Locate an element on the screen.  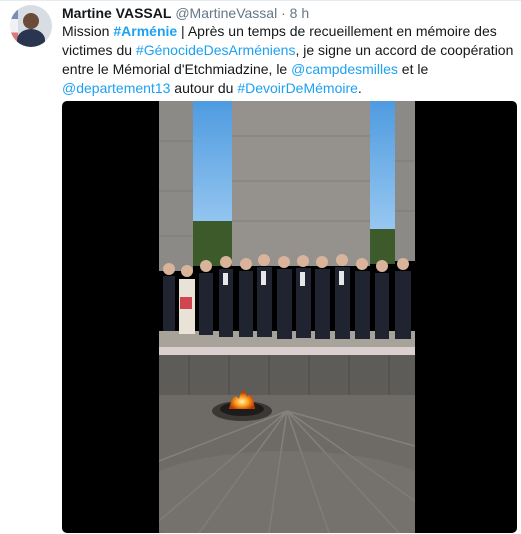
author-handle: @MartineVassal is located at coordinates (226, 13).